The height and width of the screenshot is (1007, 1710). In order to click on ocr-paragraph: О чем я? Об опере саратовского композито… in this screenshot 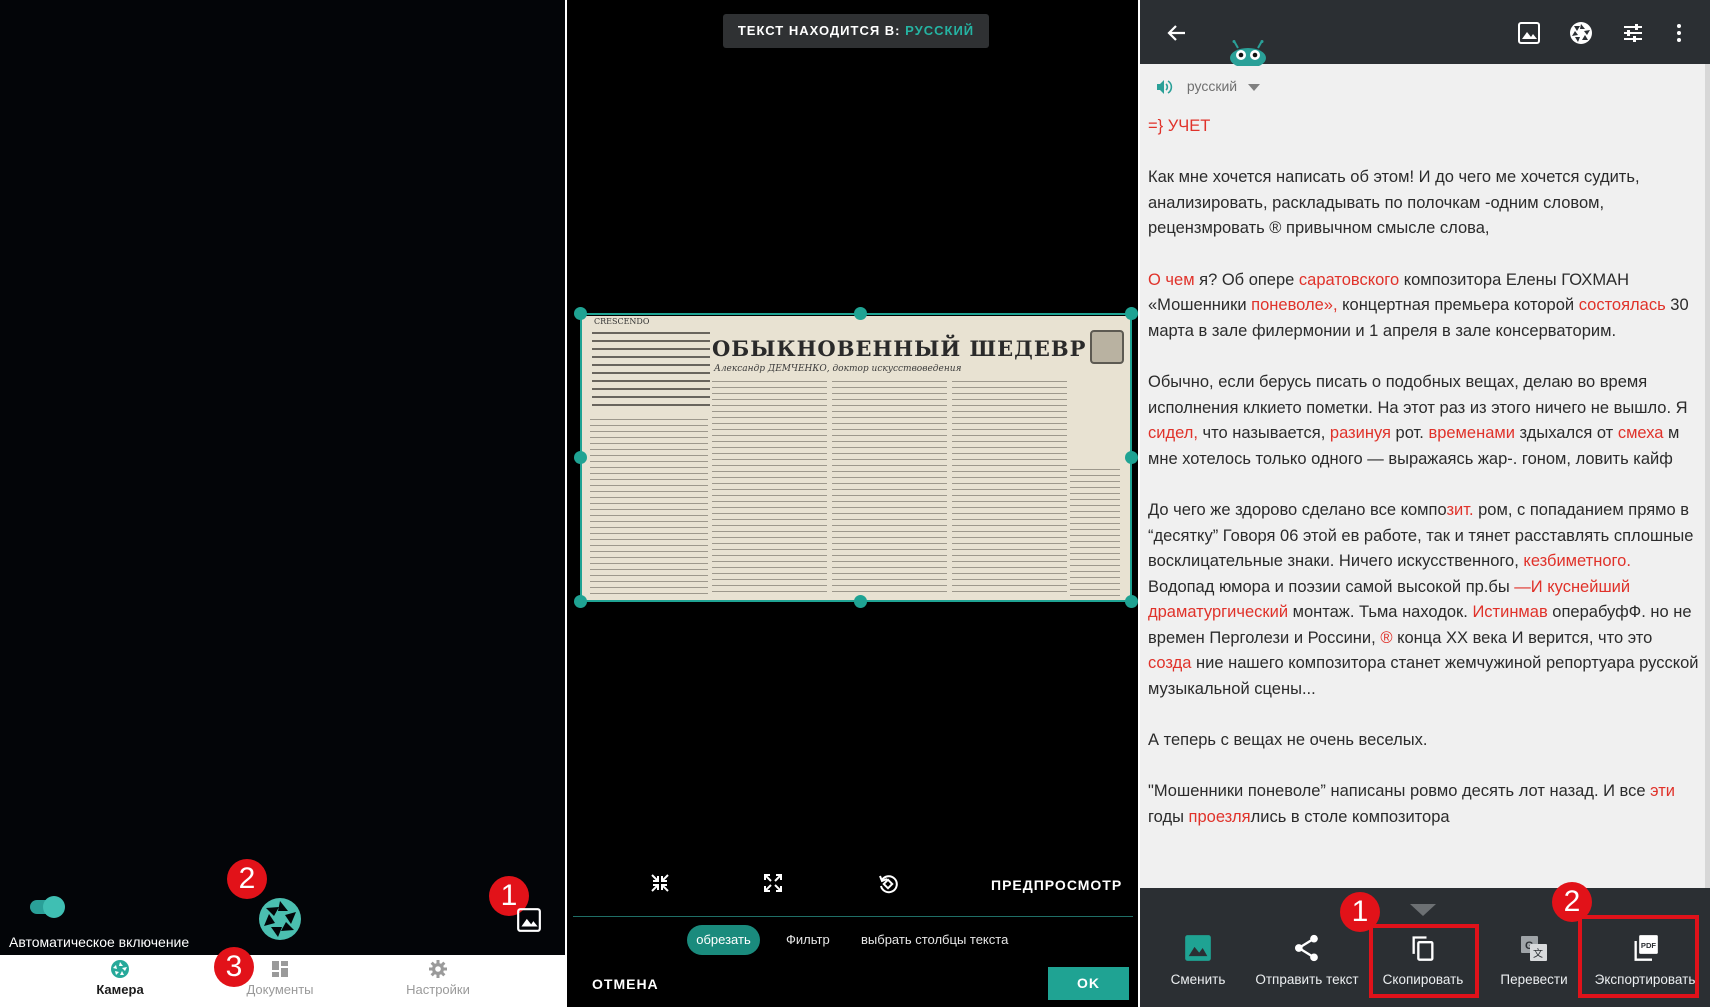, I will do `click(1424, 306)`.